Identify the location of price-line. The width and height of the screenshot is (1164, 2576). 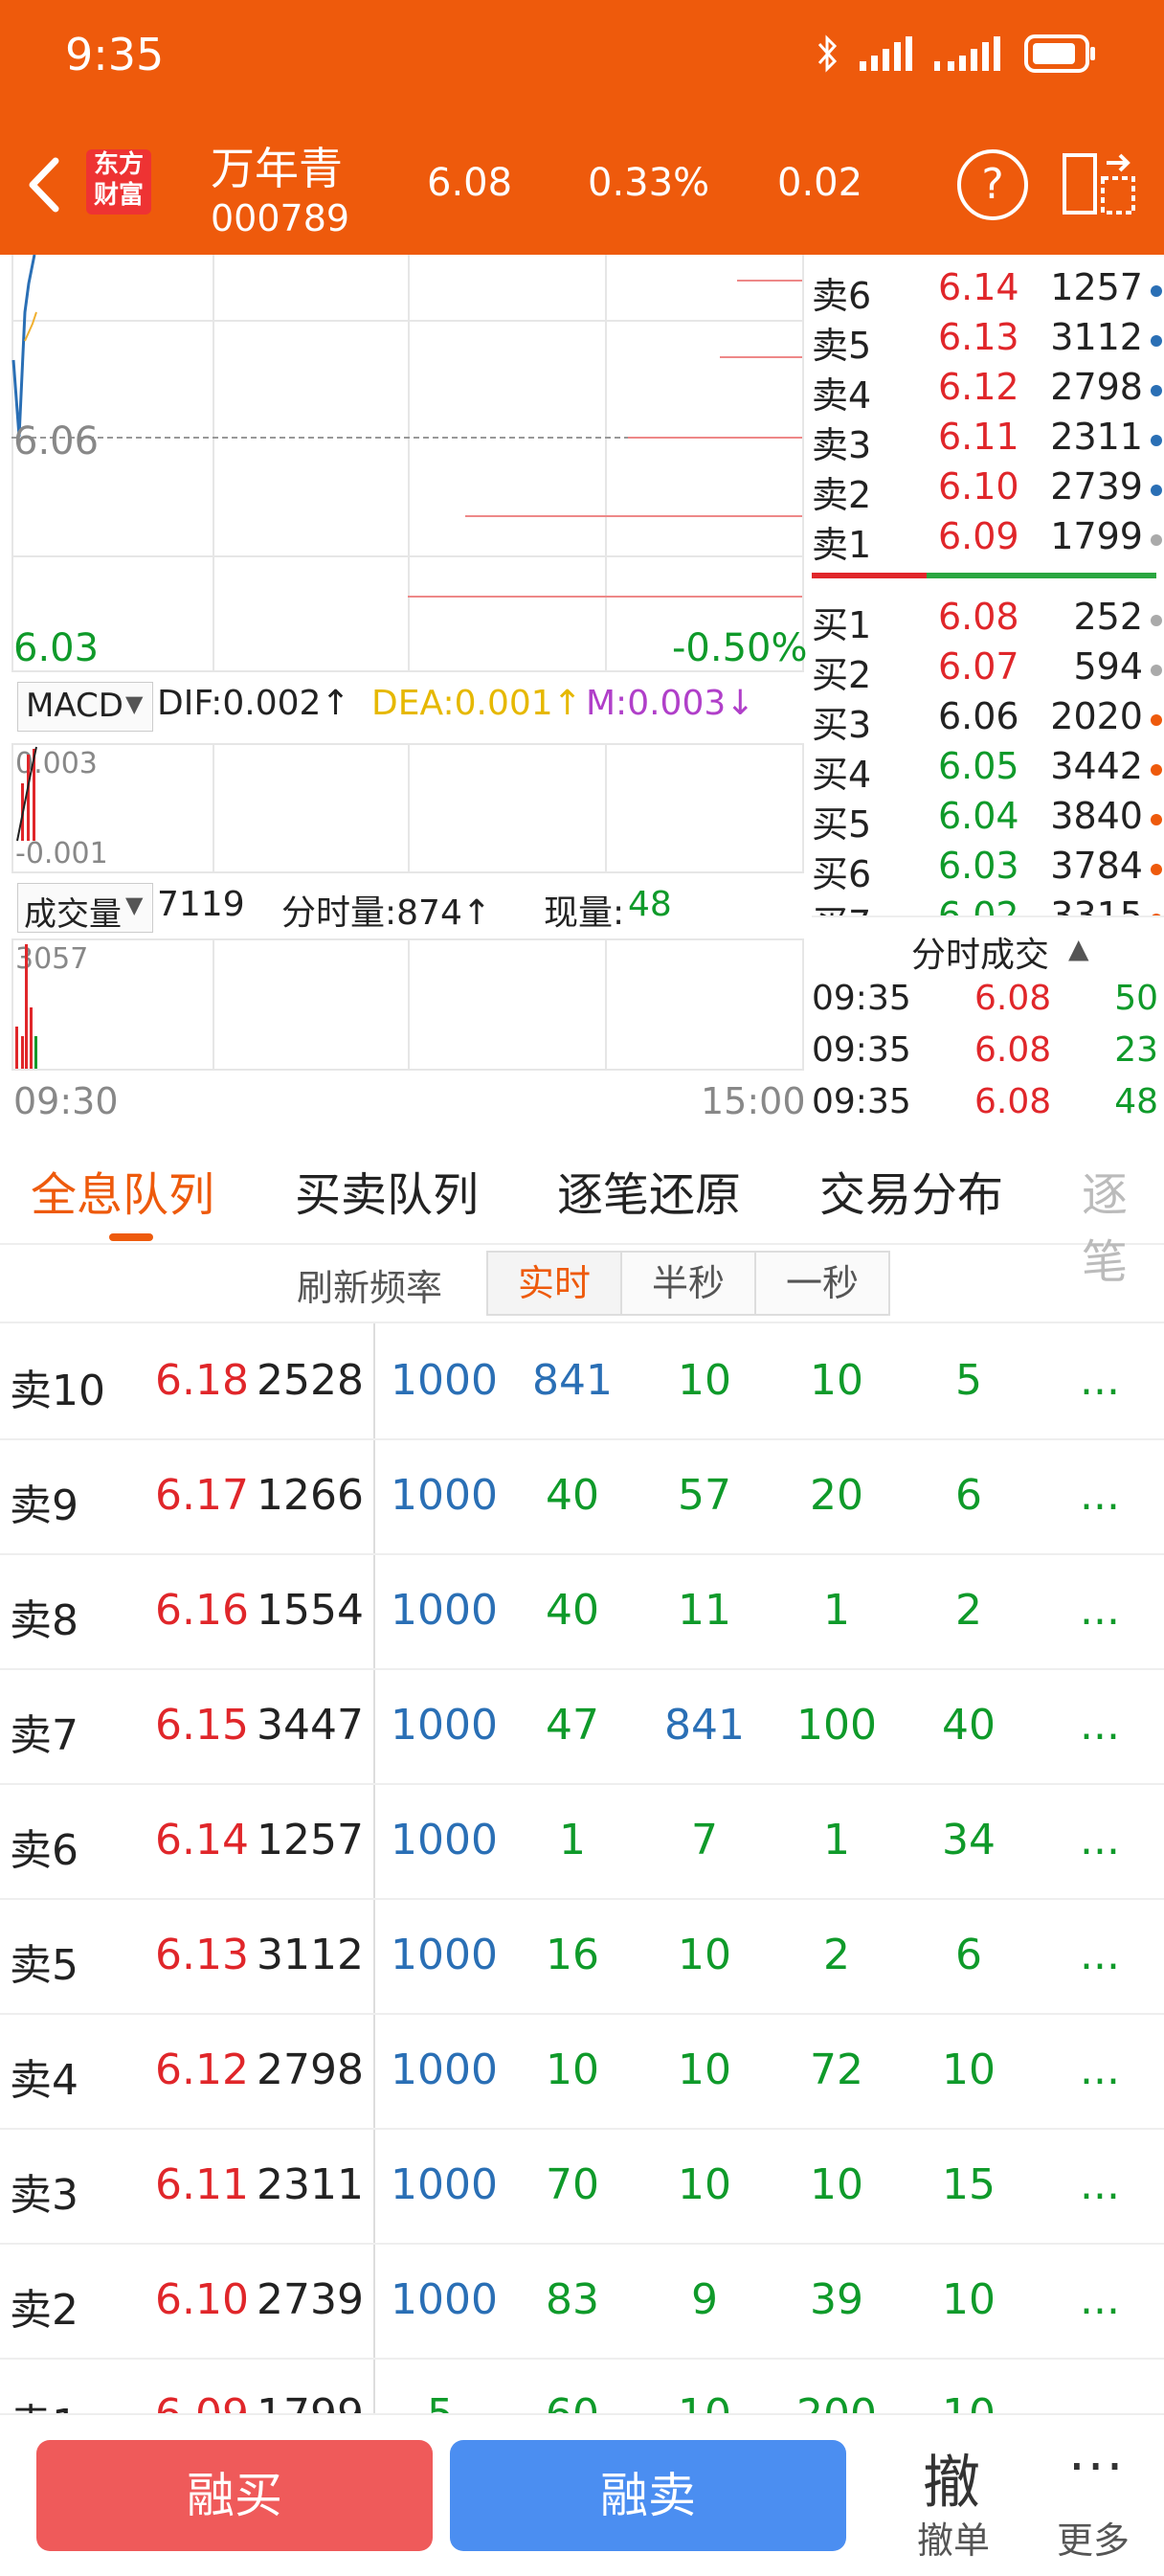
(24, 346).